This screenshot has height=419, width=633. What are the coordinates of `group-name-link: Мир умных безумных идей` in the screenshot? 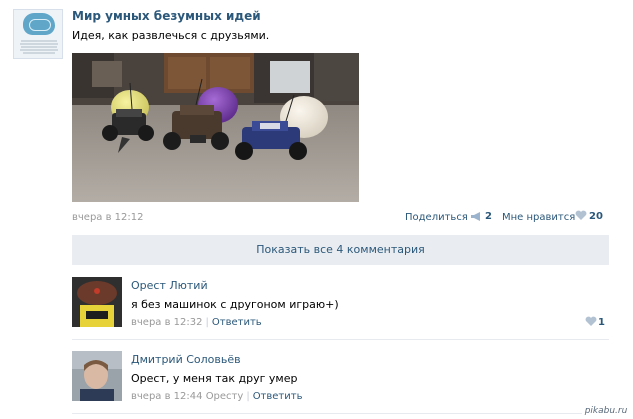 It's located at (166, 16).